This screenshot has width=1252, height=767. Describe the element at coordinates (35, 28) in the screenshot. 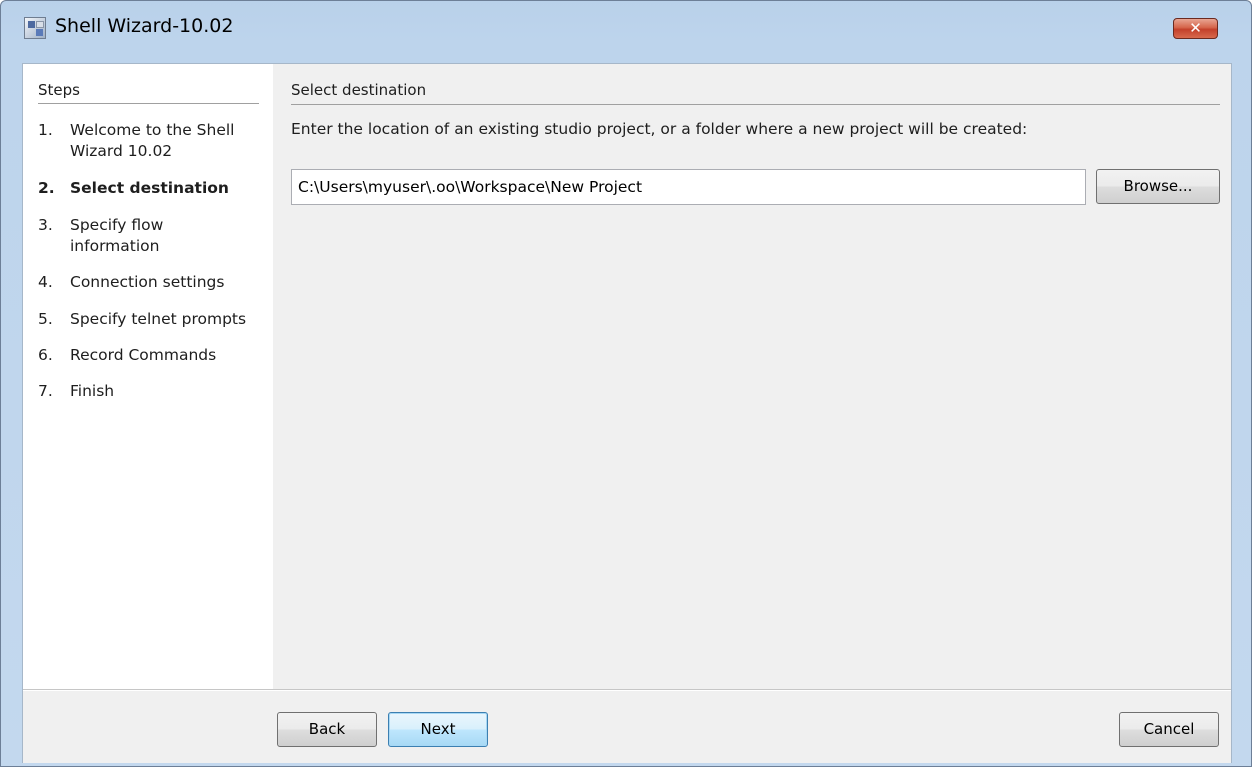

I see `app-icon` at that location.